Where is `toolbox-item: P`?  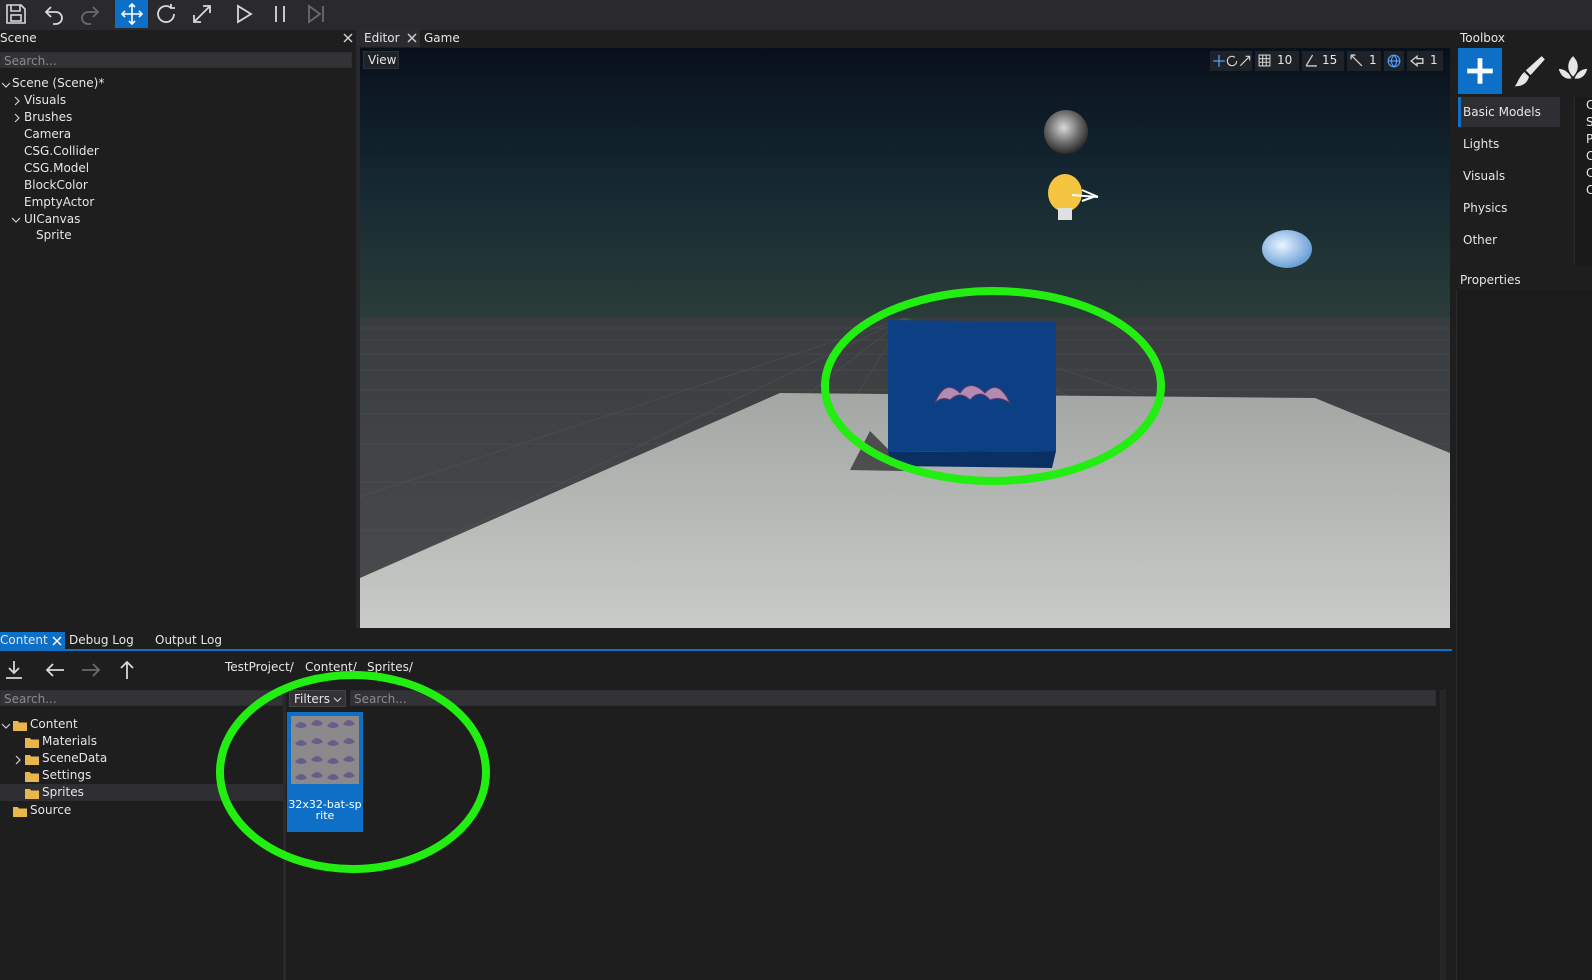 toolbox-item: P is located at coordinates (1589, 139).